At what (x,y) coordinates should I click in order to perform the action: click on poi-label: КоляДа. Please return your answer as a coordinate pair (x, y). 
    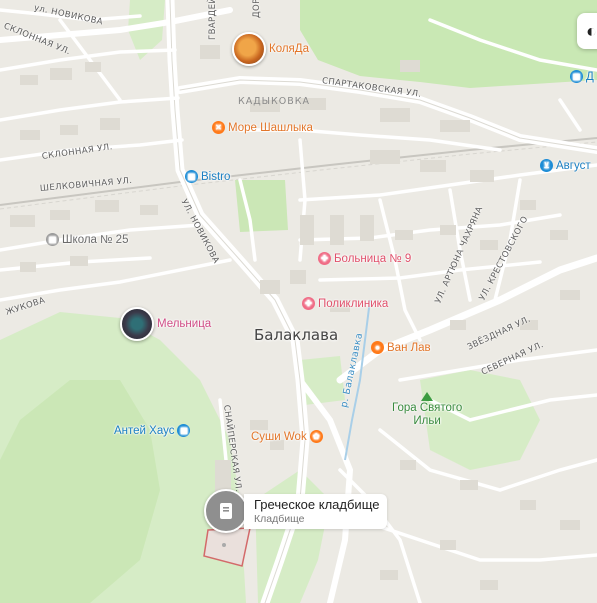
    Looking at the image, I should click on (289, 49).